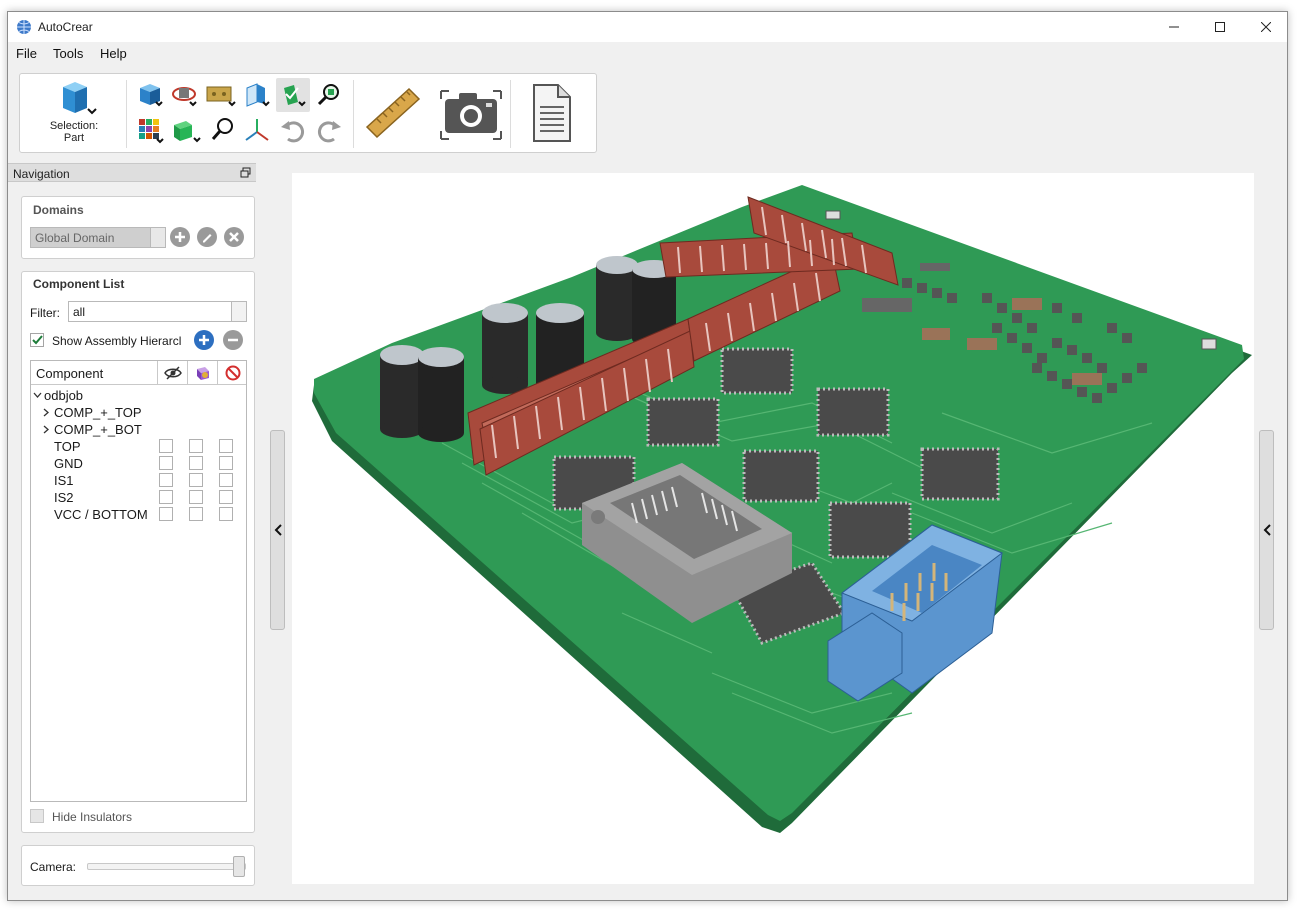 This screenshot has width=1304, height=915. I want to click on report-button, so click(551, 113).